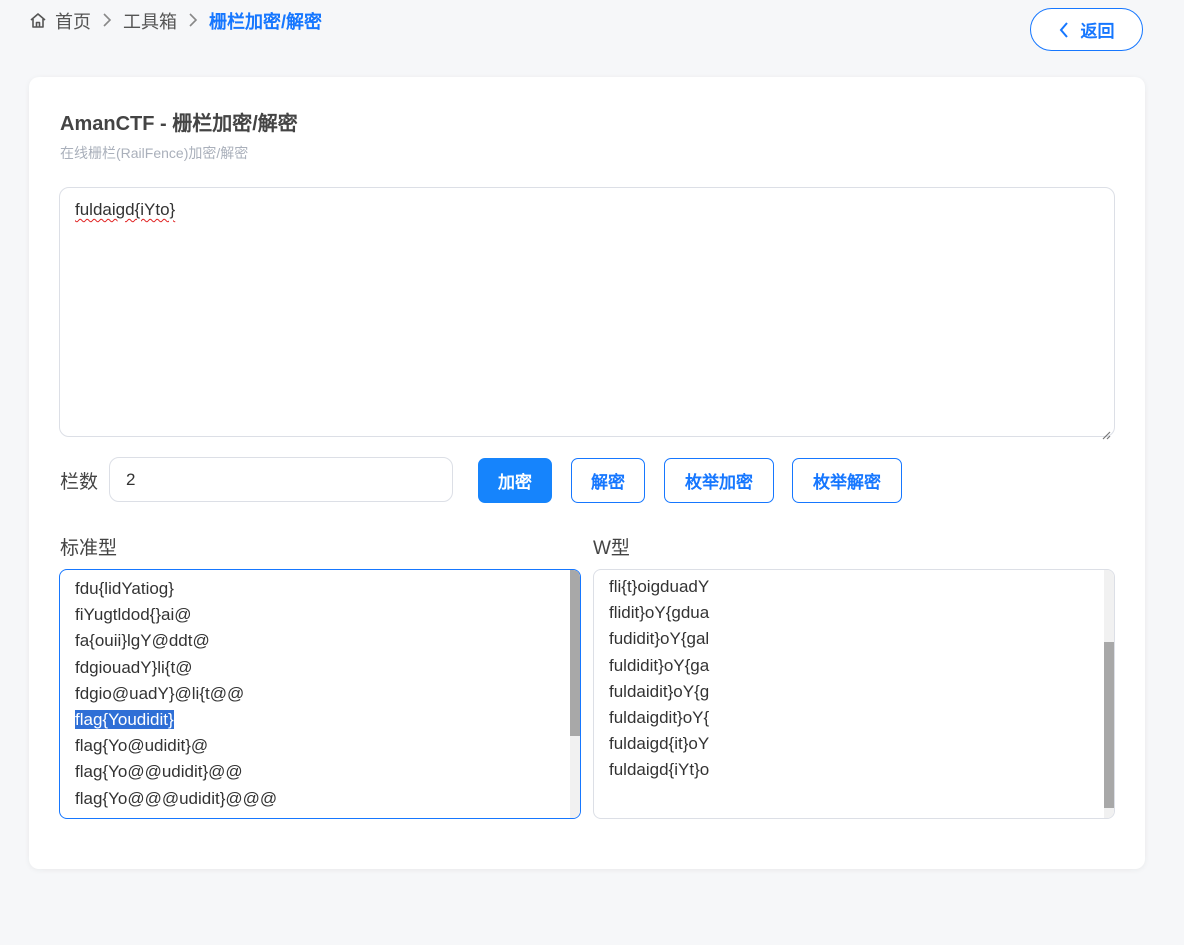 This screenshot has height=945, width=1184. I want to click on decrypt-button: 解密, so click(608, 480).